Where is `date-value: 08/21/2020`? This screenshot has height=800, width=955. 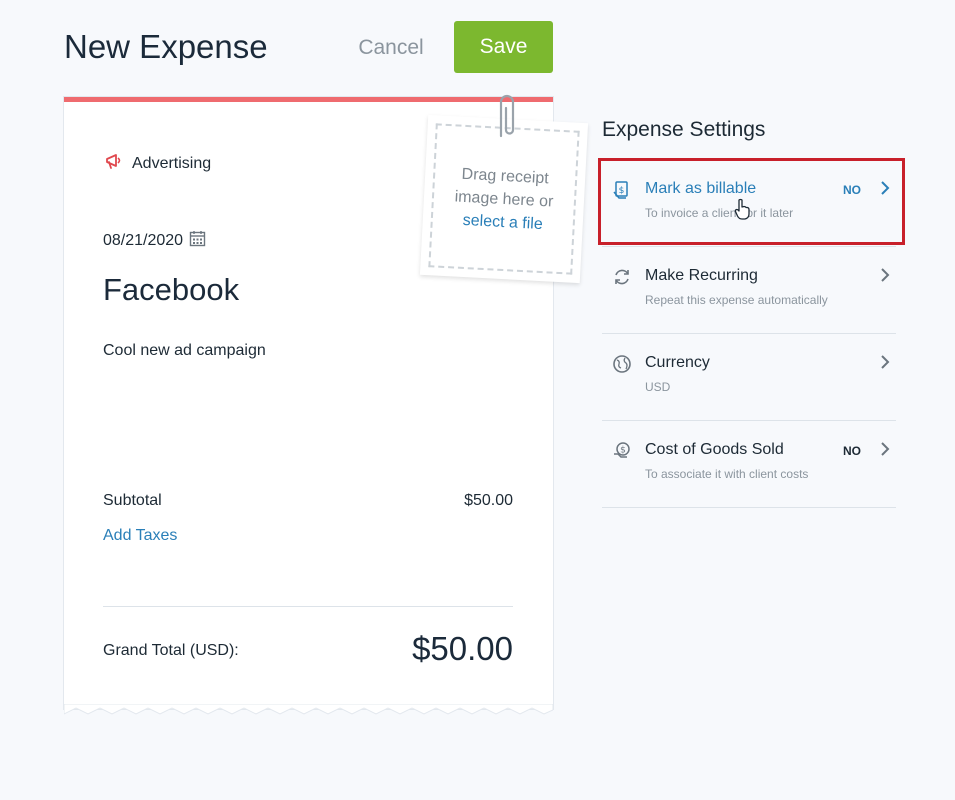
date-value: 08/21/2020 is located at coordinates (143, 240).